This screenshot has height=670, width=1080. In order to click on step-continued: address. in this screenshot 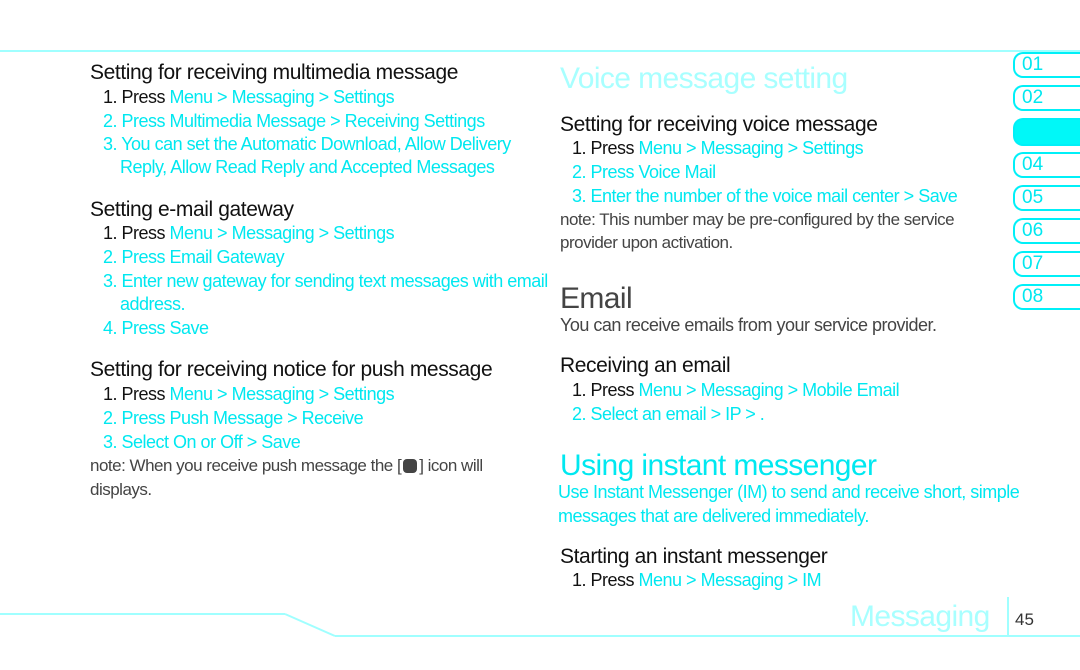, I will do `click(153, 304)`.